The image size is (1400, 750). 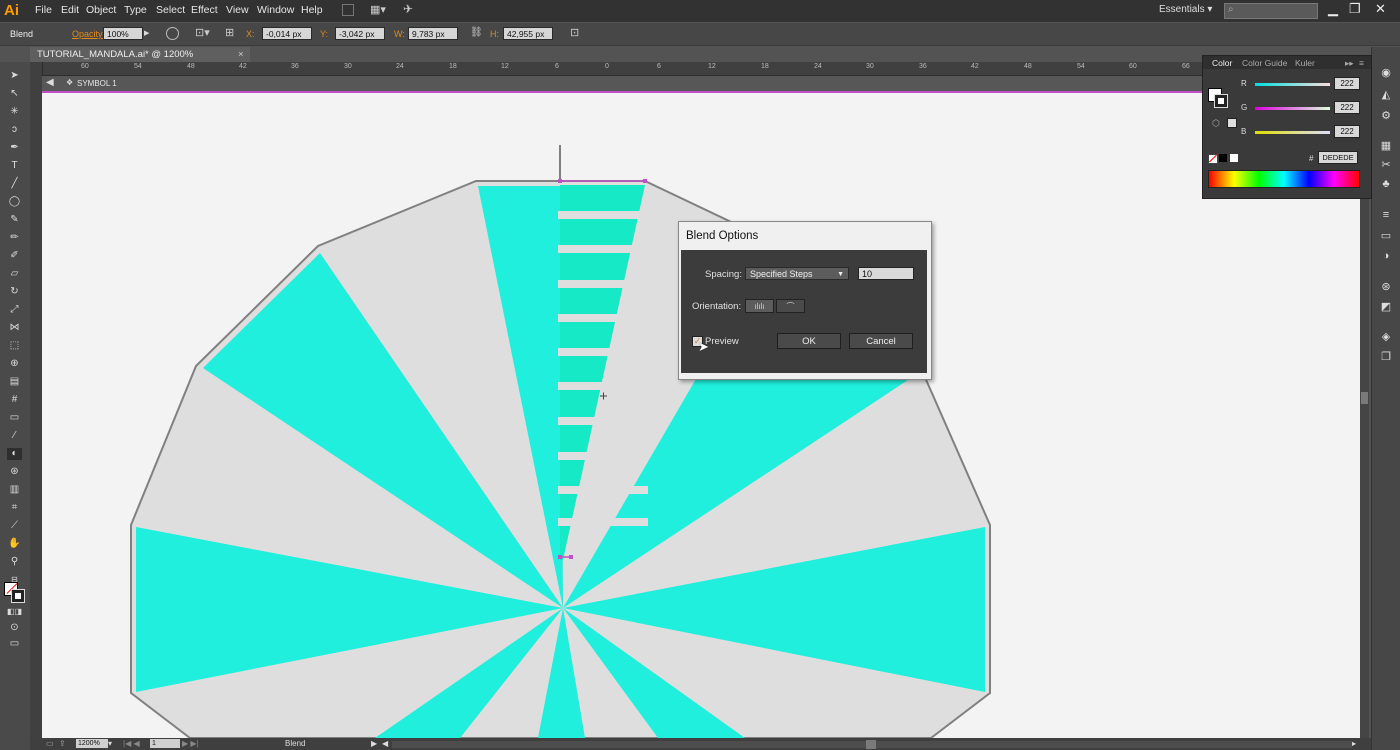 What do you see at coordinates (14, 274) in the screenshot?
I see `eraser-tool-icon: ▱` at bounding box center [14, 274].